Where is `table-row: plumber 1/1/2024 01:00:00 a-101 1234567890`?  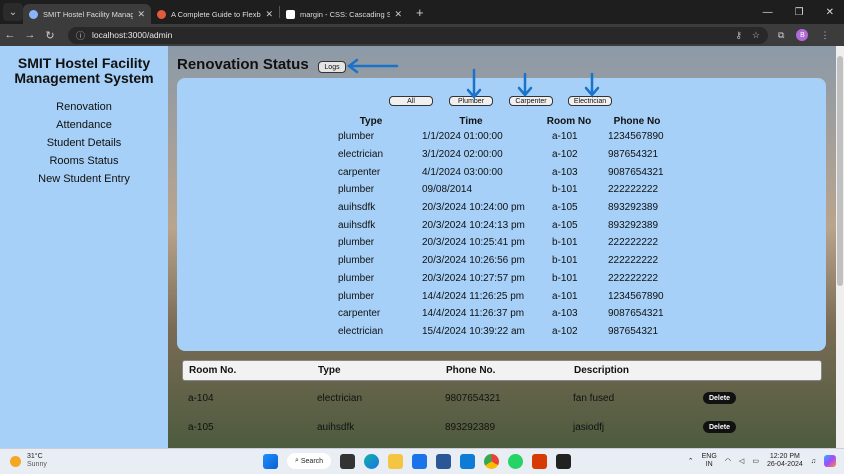 table-row: plumber 1/1/2024 01:00:00 a-101 1234567890 is located at coordinates (504, 137).